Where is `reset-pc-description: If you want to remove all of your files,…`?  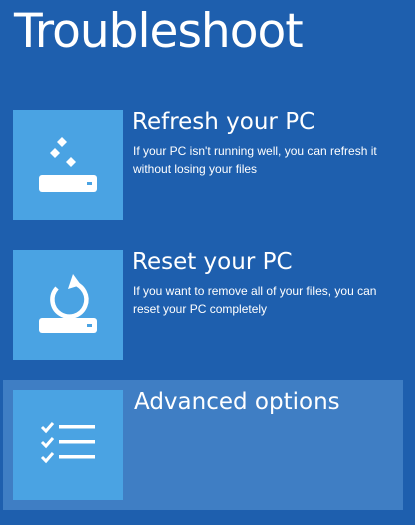
reset-pc-description: If you want to remove all of your files,… is located at coordinates (255, 300).